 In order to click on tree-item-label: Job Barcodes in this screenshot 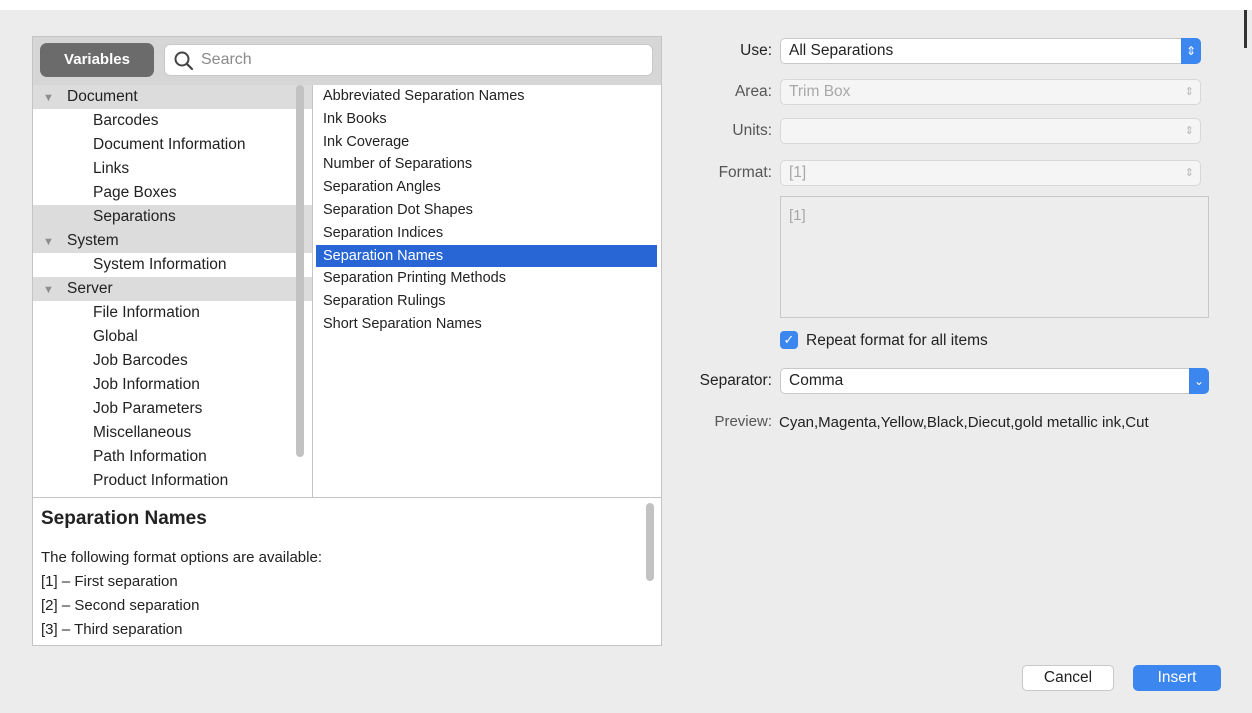, I will do `click(140, 360)`.